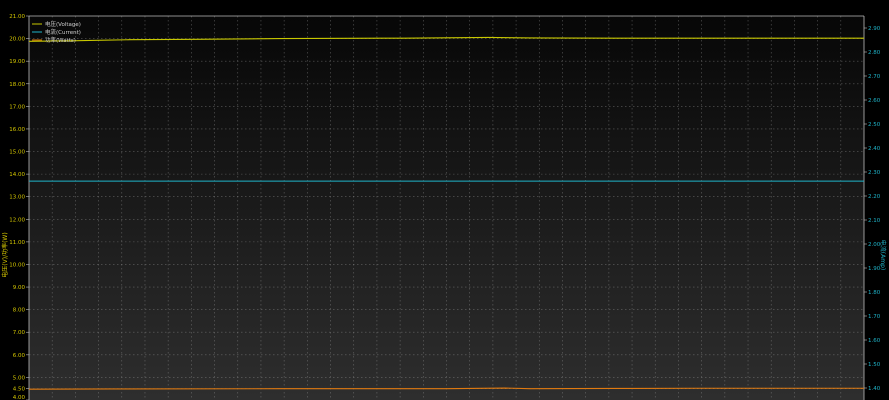 The image size is (889, 400). I want to click on left-tick-label: 21.00, so click(17, 17).